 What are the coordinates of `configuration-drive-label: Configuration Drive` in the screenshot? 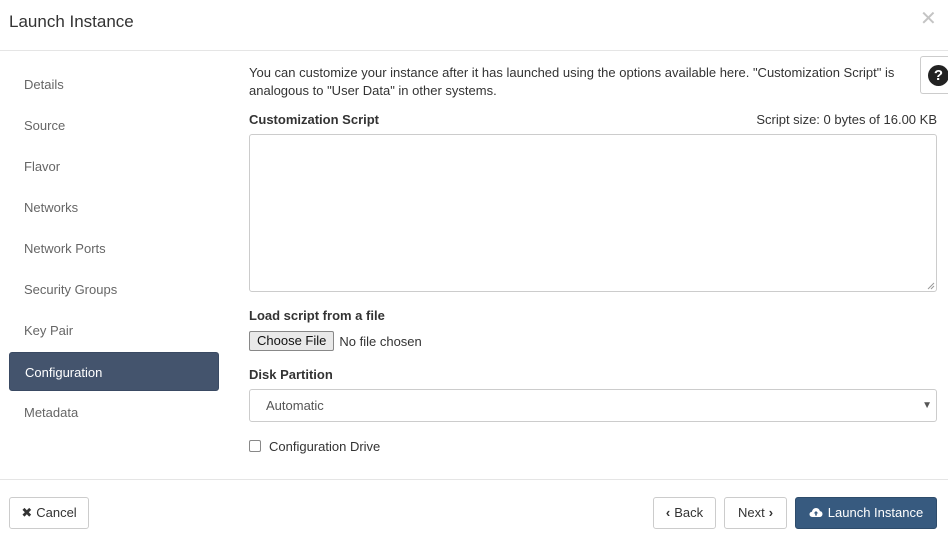 It's located at (324, 446).